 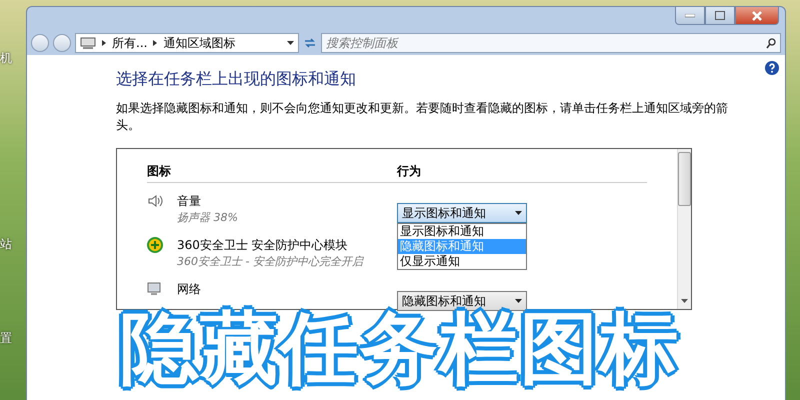 I want to click on speaker-icon, so click(x=155, y=201).